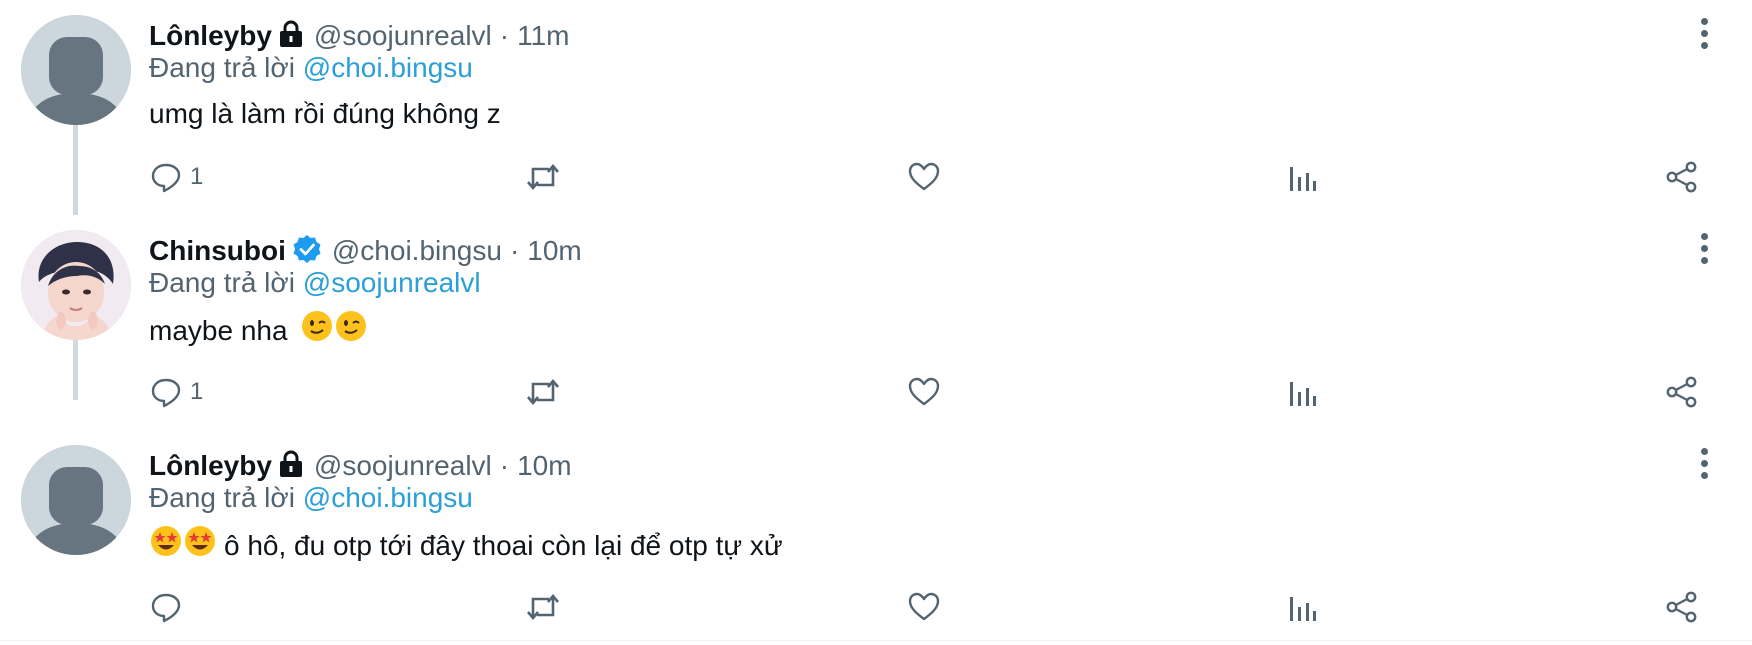 This screenshot has height=645, width=1752. I want to click on tweet-actions, so click(876, 608).